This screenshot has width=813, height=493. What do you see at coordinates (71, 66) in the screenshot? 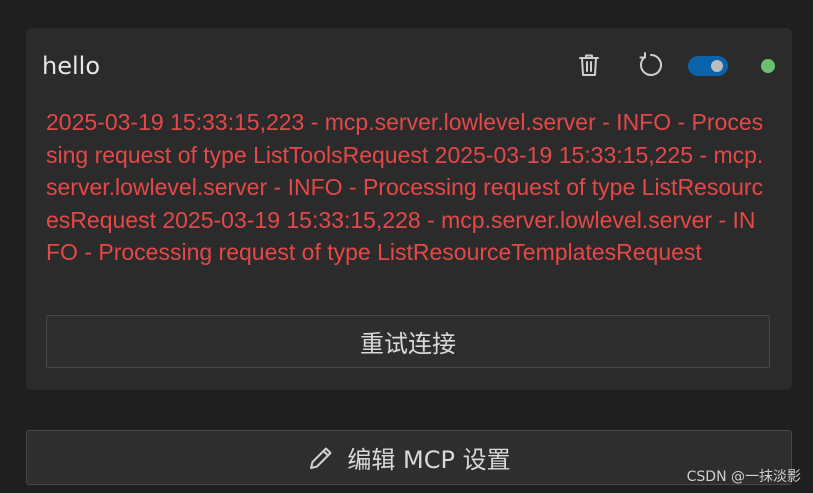
I see `server-name: hello` at bounding box center [71, 66].